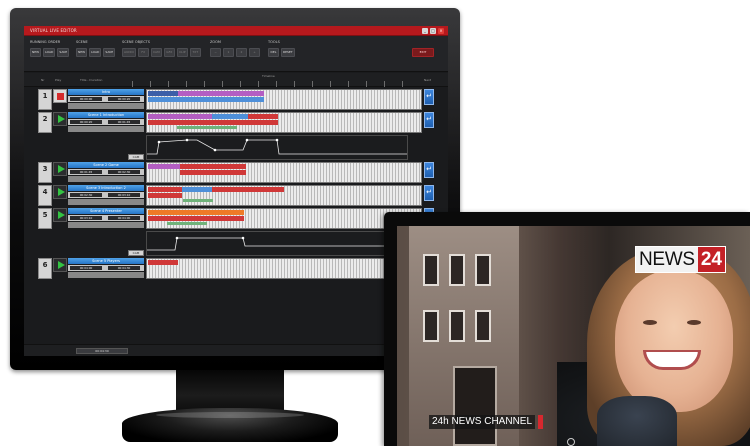 The width and height of the screenshot is (750, 446). What do you see at coordinates (433, 31) in the screenshot?
I see `maximize-button: □` at bounding box center [433, 31].